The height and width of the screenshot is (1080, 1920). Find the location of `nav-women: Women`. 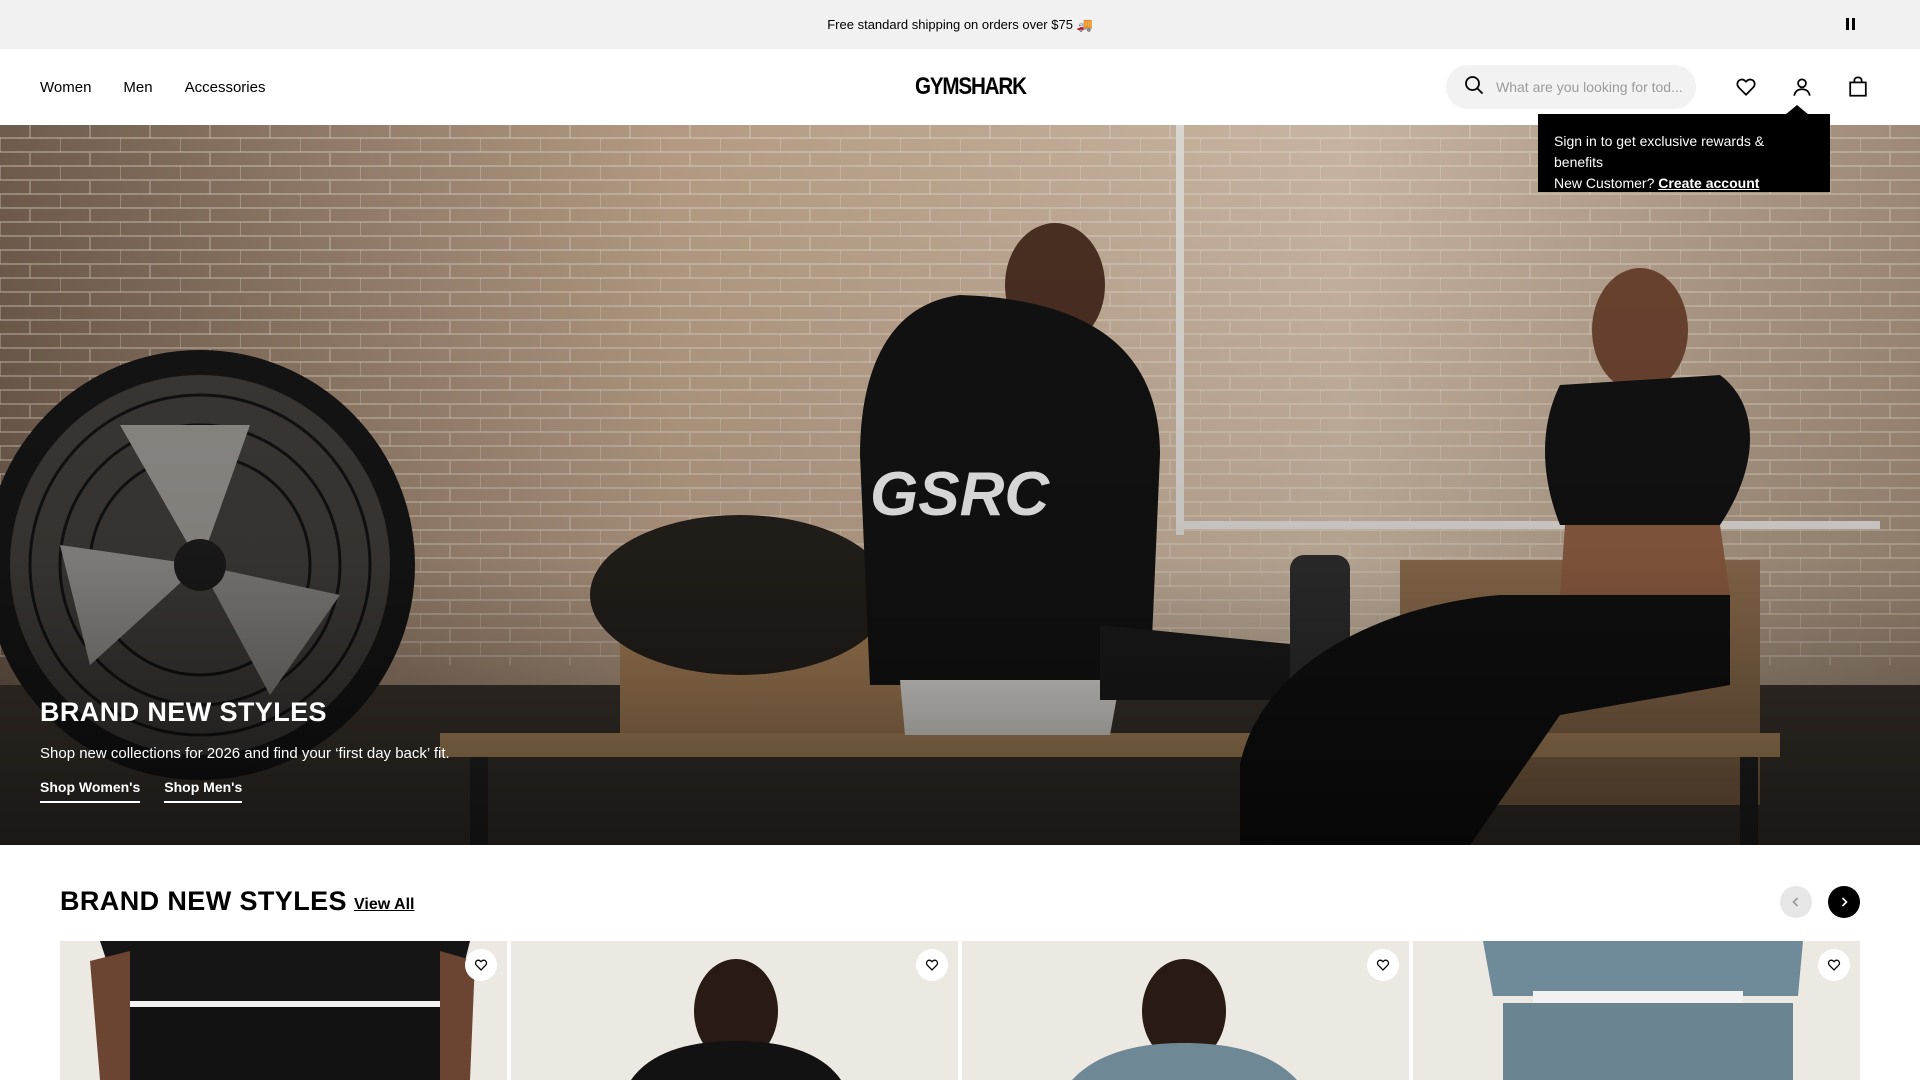

nav-women: Women is located at coordinates (65, 87).